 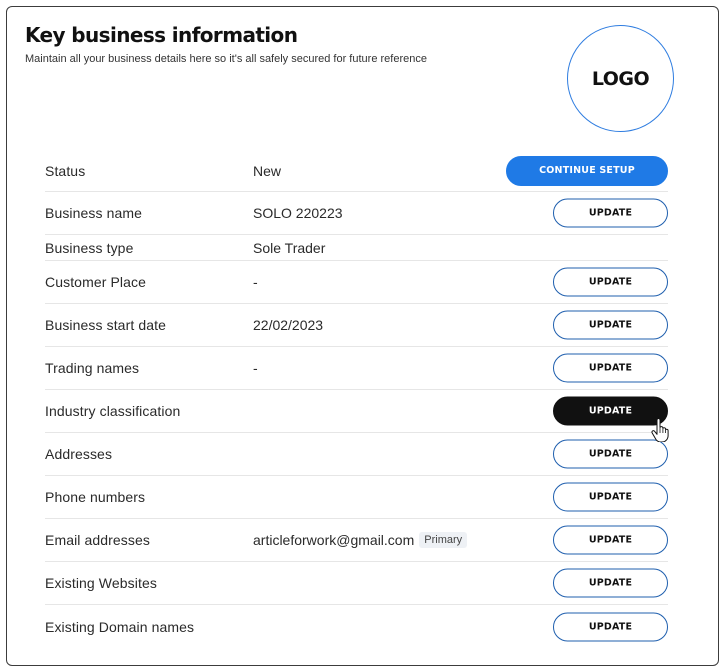 What do you see at coordinates (587, 170) in the screenshot?
I see `continue-setup-button: CONTINUE SETUP` at bounding box center [587, 170].